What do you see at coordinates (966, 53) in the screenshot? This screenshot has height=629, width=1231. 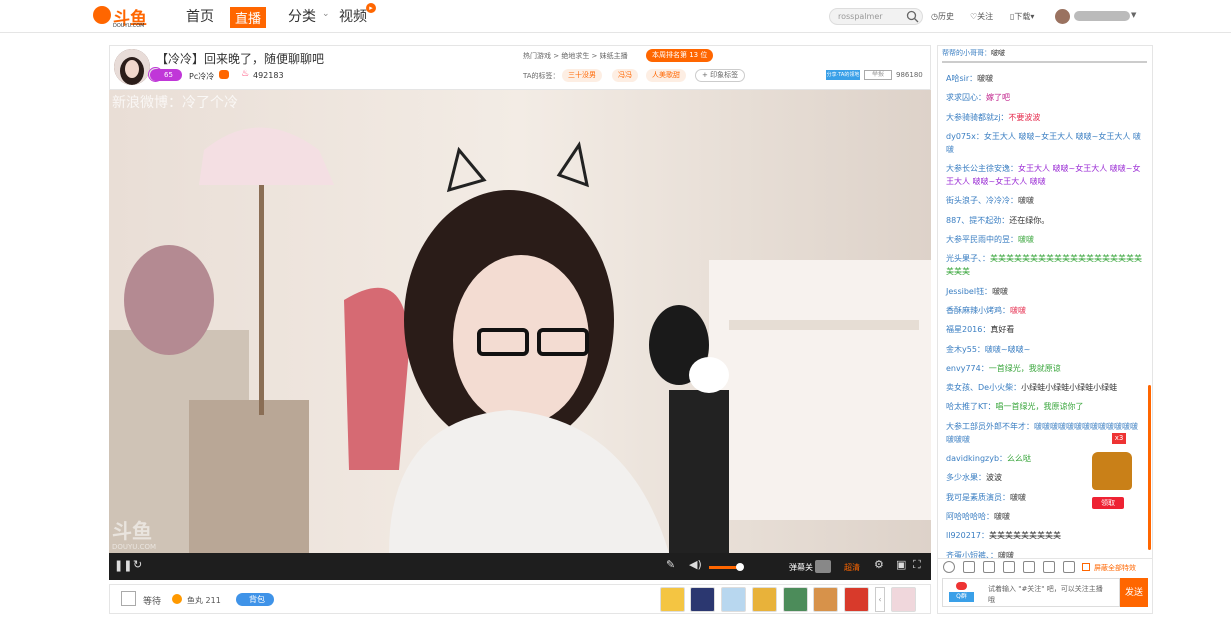 I see `chat-pinned-user: 帮帮的小哥哥：` at bounding box center [966, 53].